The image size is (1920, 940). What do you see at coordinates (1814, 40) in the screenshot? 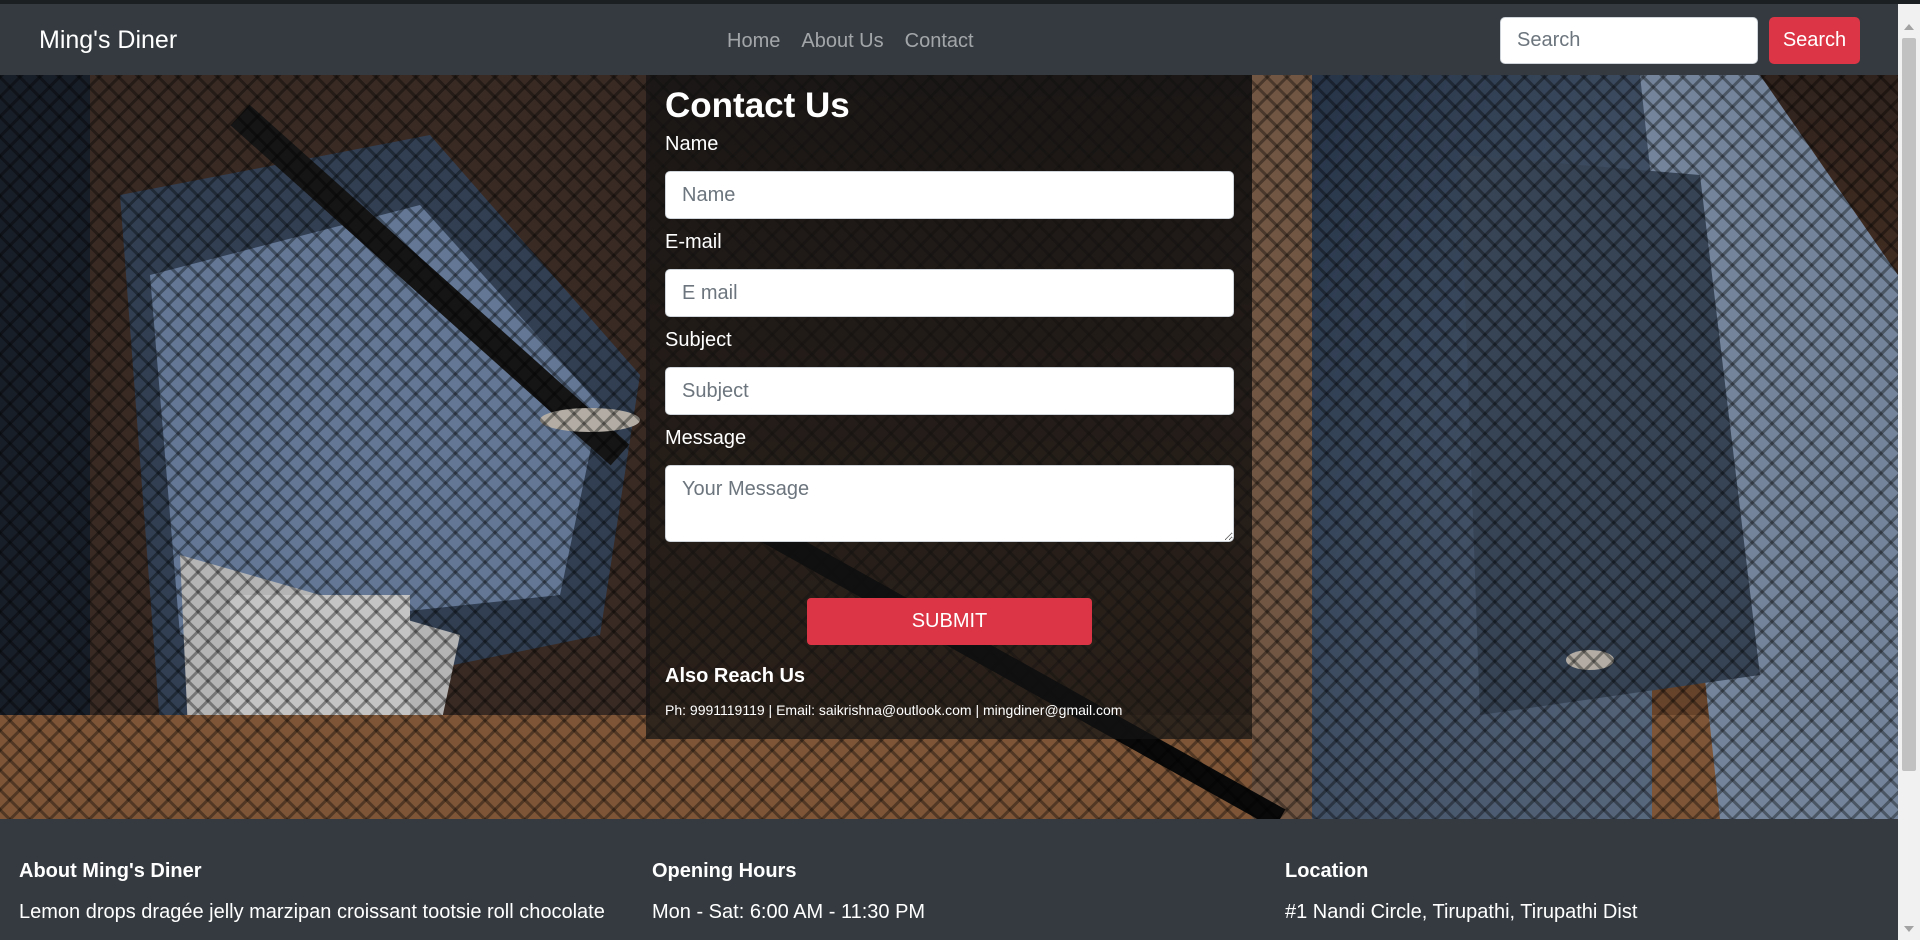
I see `search-button: Search` at bounding box center [1814, 40].